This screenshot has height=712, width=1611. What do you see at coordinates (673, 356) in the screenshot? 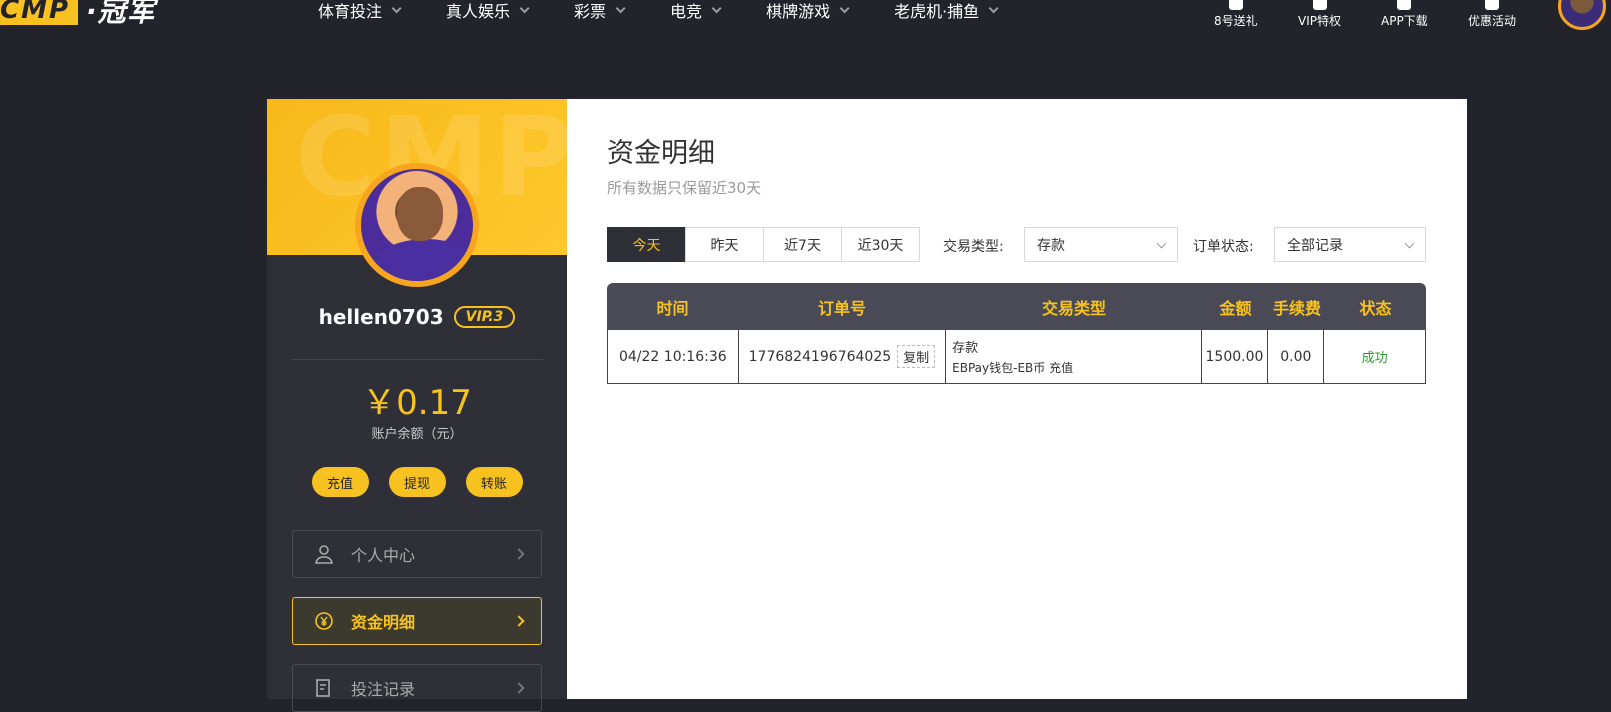
I see `row-time: 04/22 10:16:36` at bounding box center [673, 356].